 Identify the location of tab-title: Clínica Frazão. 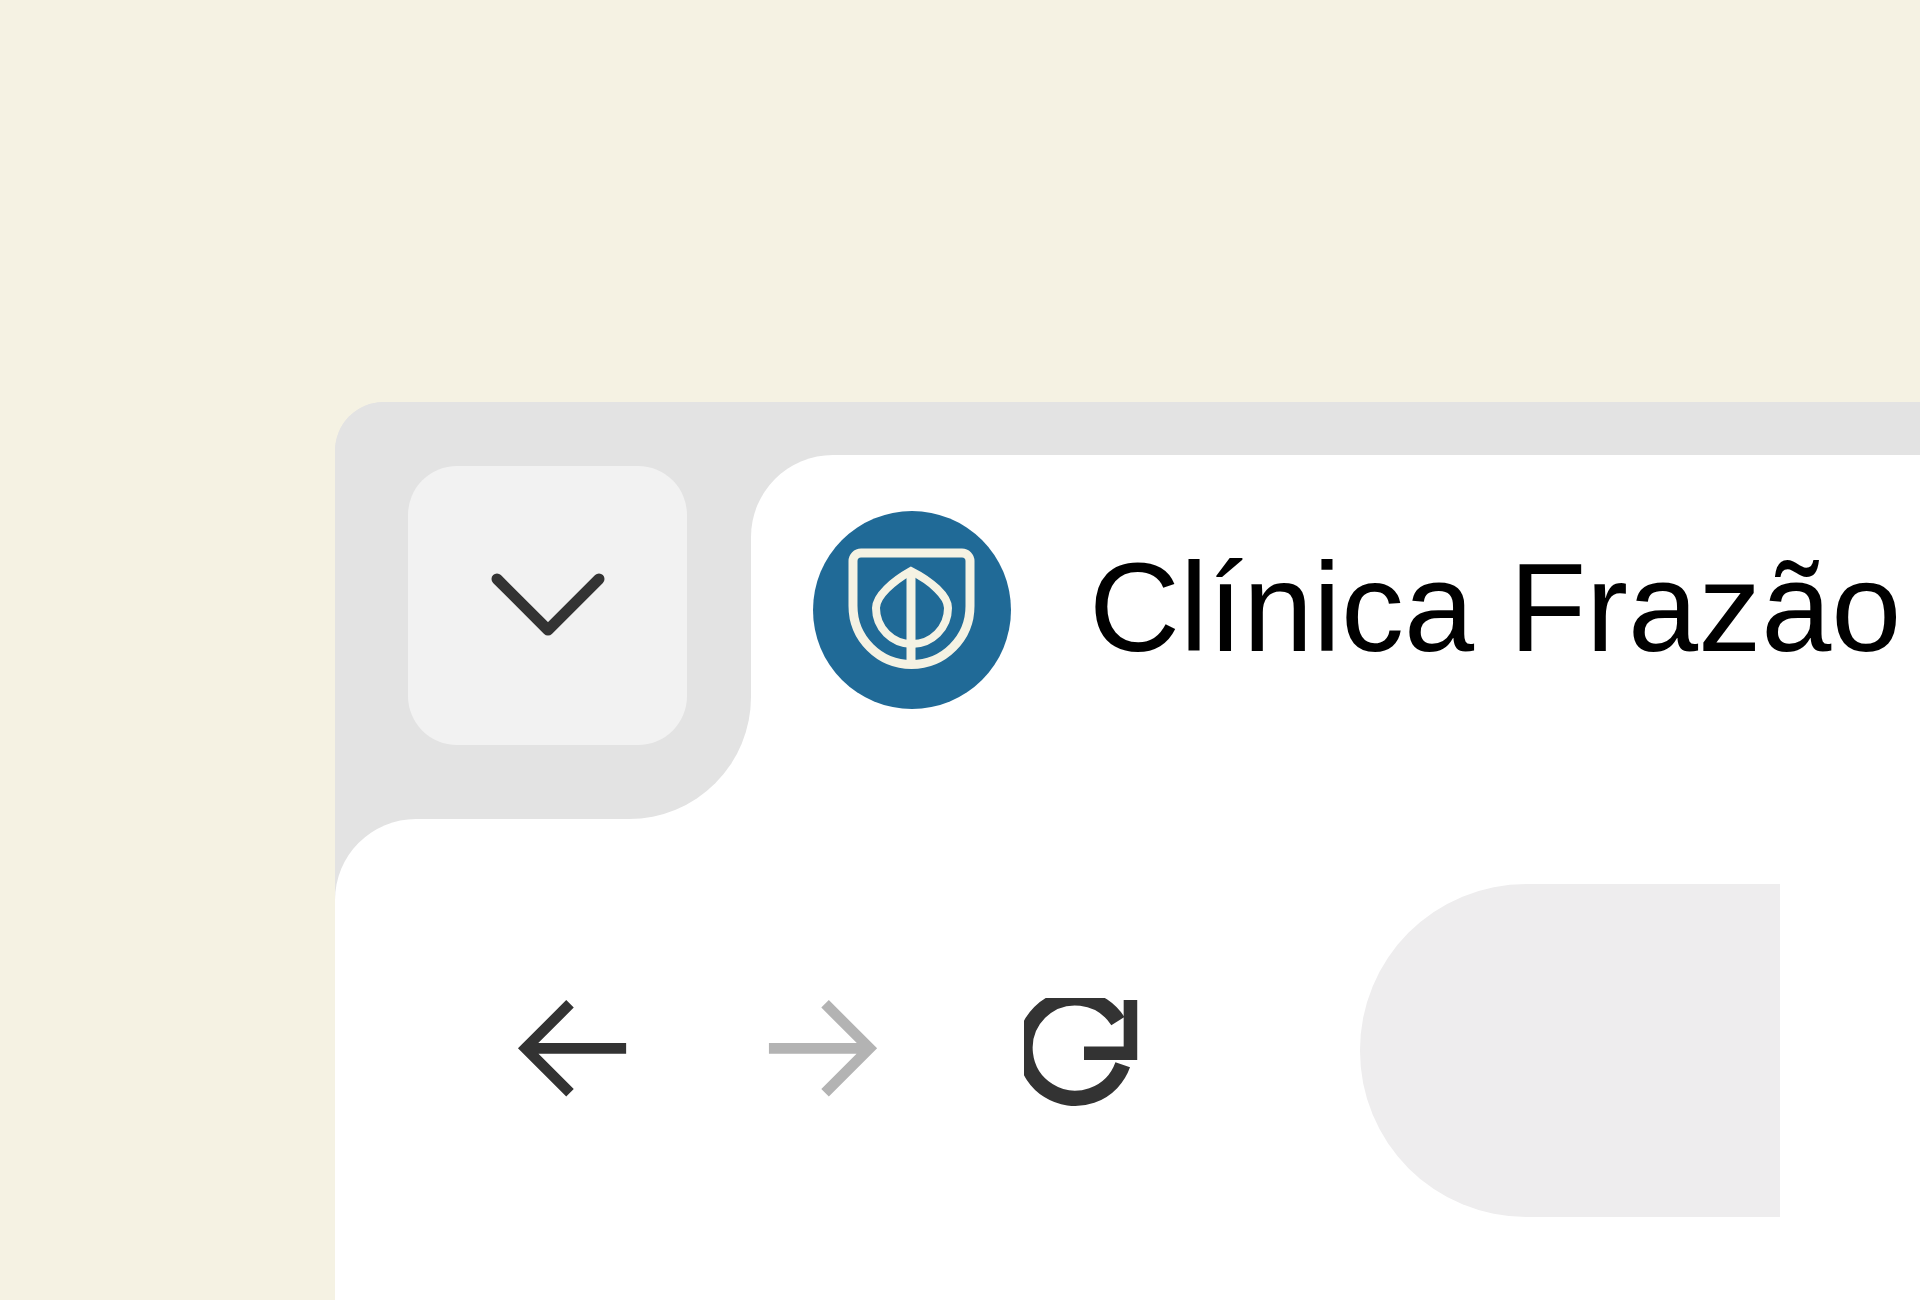
(1495, 608).